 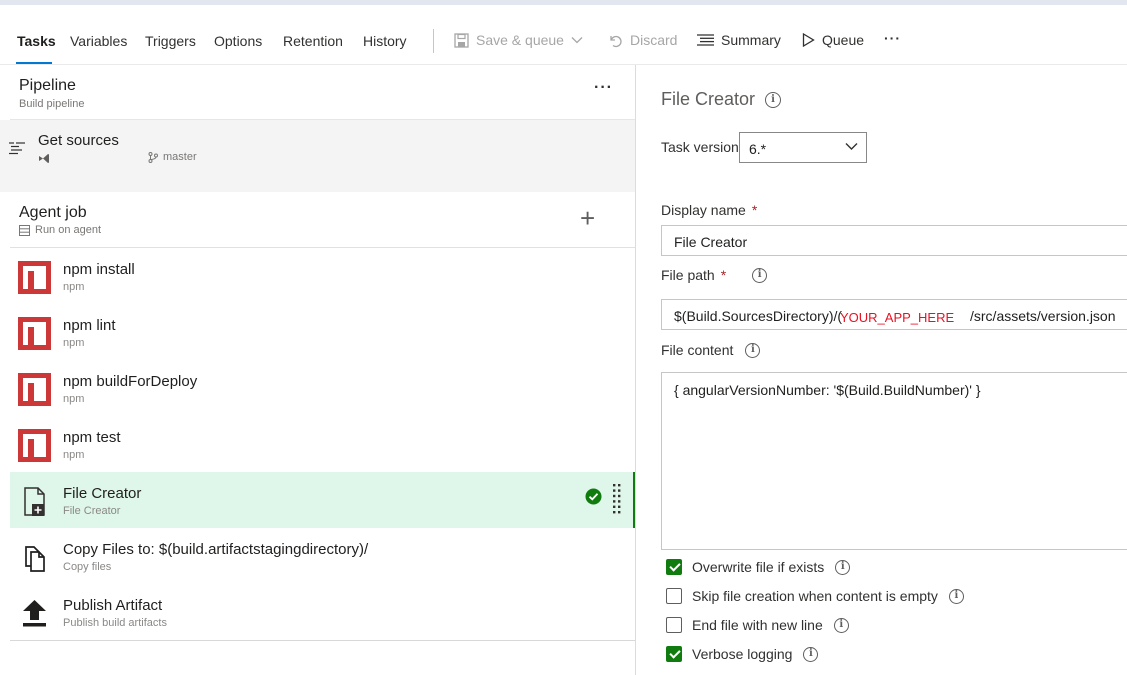 What do you see at coordinates (674, 567) in the screenshot?
I see `overwrite-checkbox` at bounding box center [674, 567].